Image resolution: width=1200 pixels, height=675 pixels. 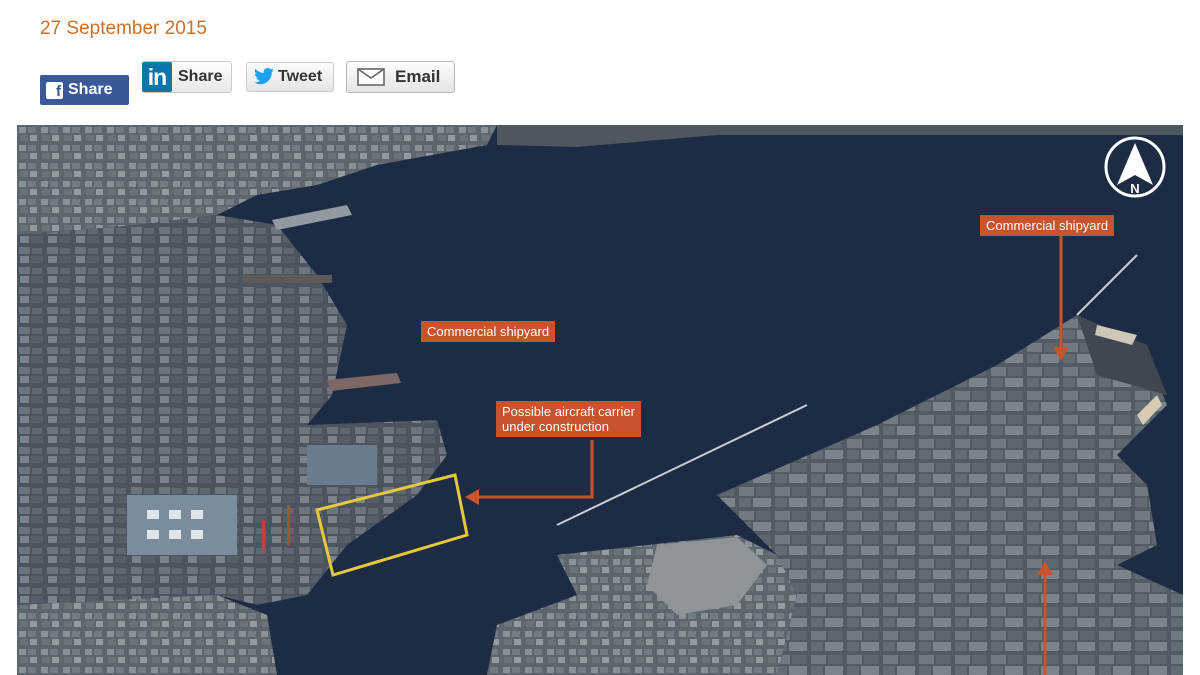 I want to click on article-date: 27 September 2015, so click(x=123, y=28).